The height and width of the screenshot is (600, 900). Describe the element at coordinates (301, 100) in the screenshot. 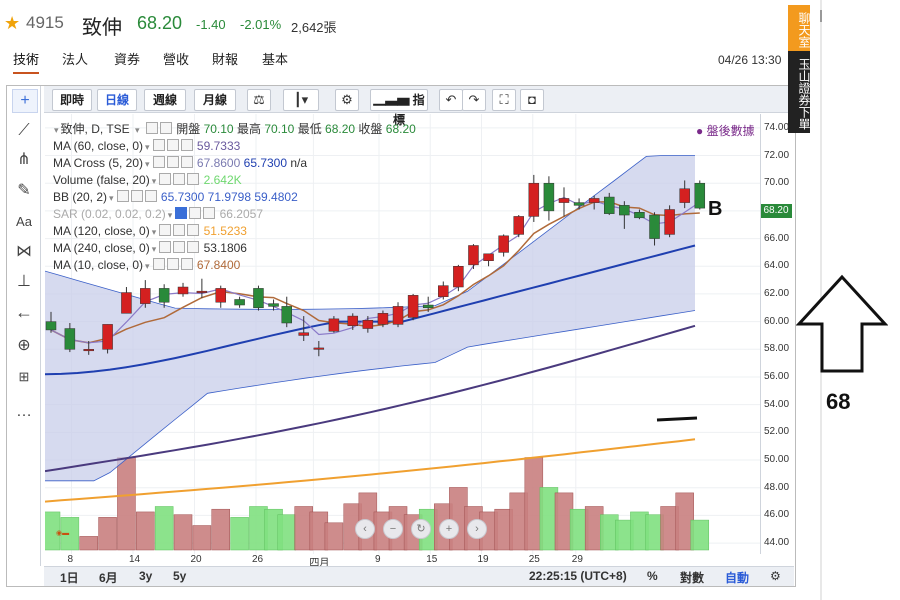

I see `candlestick-icon: ┃▾` at that location.